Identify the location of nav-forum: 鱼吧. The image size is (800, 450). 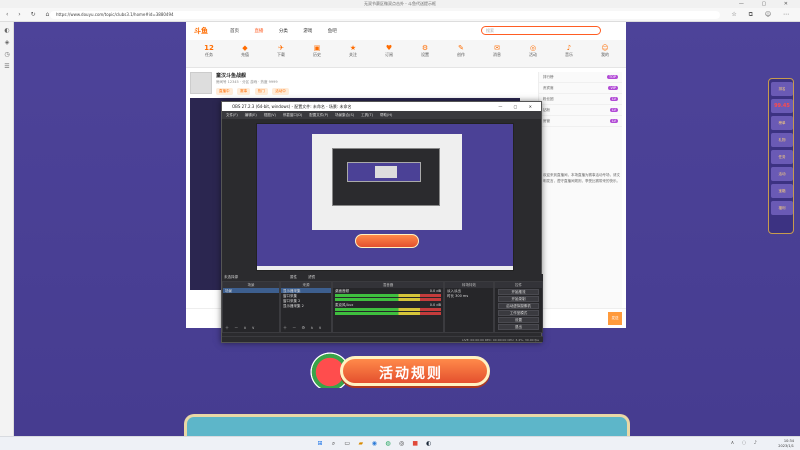
(332, 31).